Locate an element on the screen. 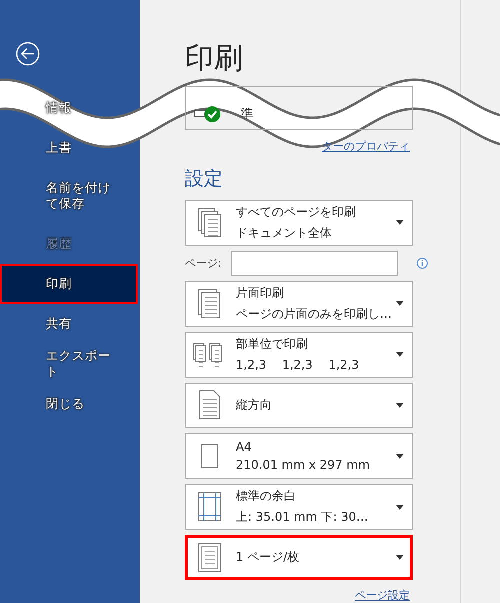 The image size is (500, 603). sidebar-item: 上書 is located at coordinates (69, 148).